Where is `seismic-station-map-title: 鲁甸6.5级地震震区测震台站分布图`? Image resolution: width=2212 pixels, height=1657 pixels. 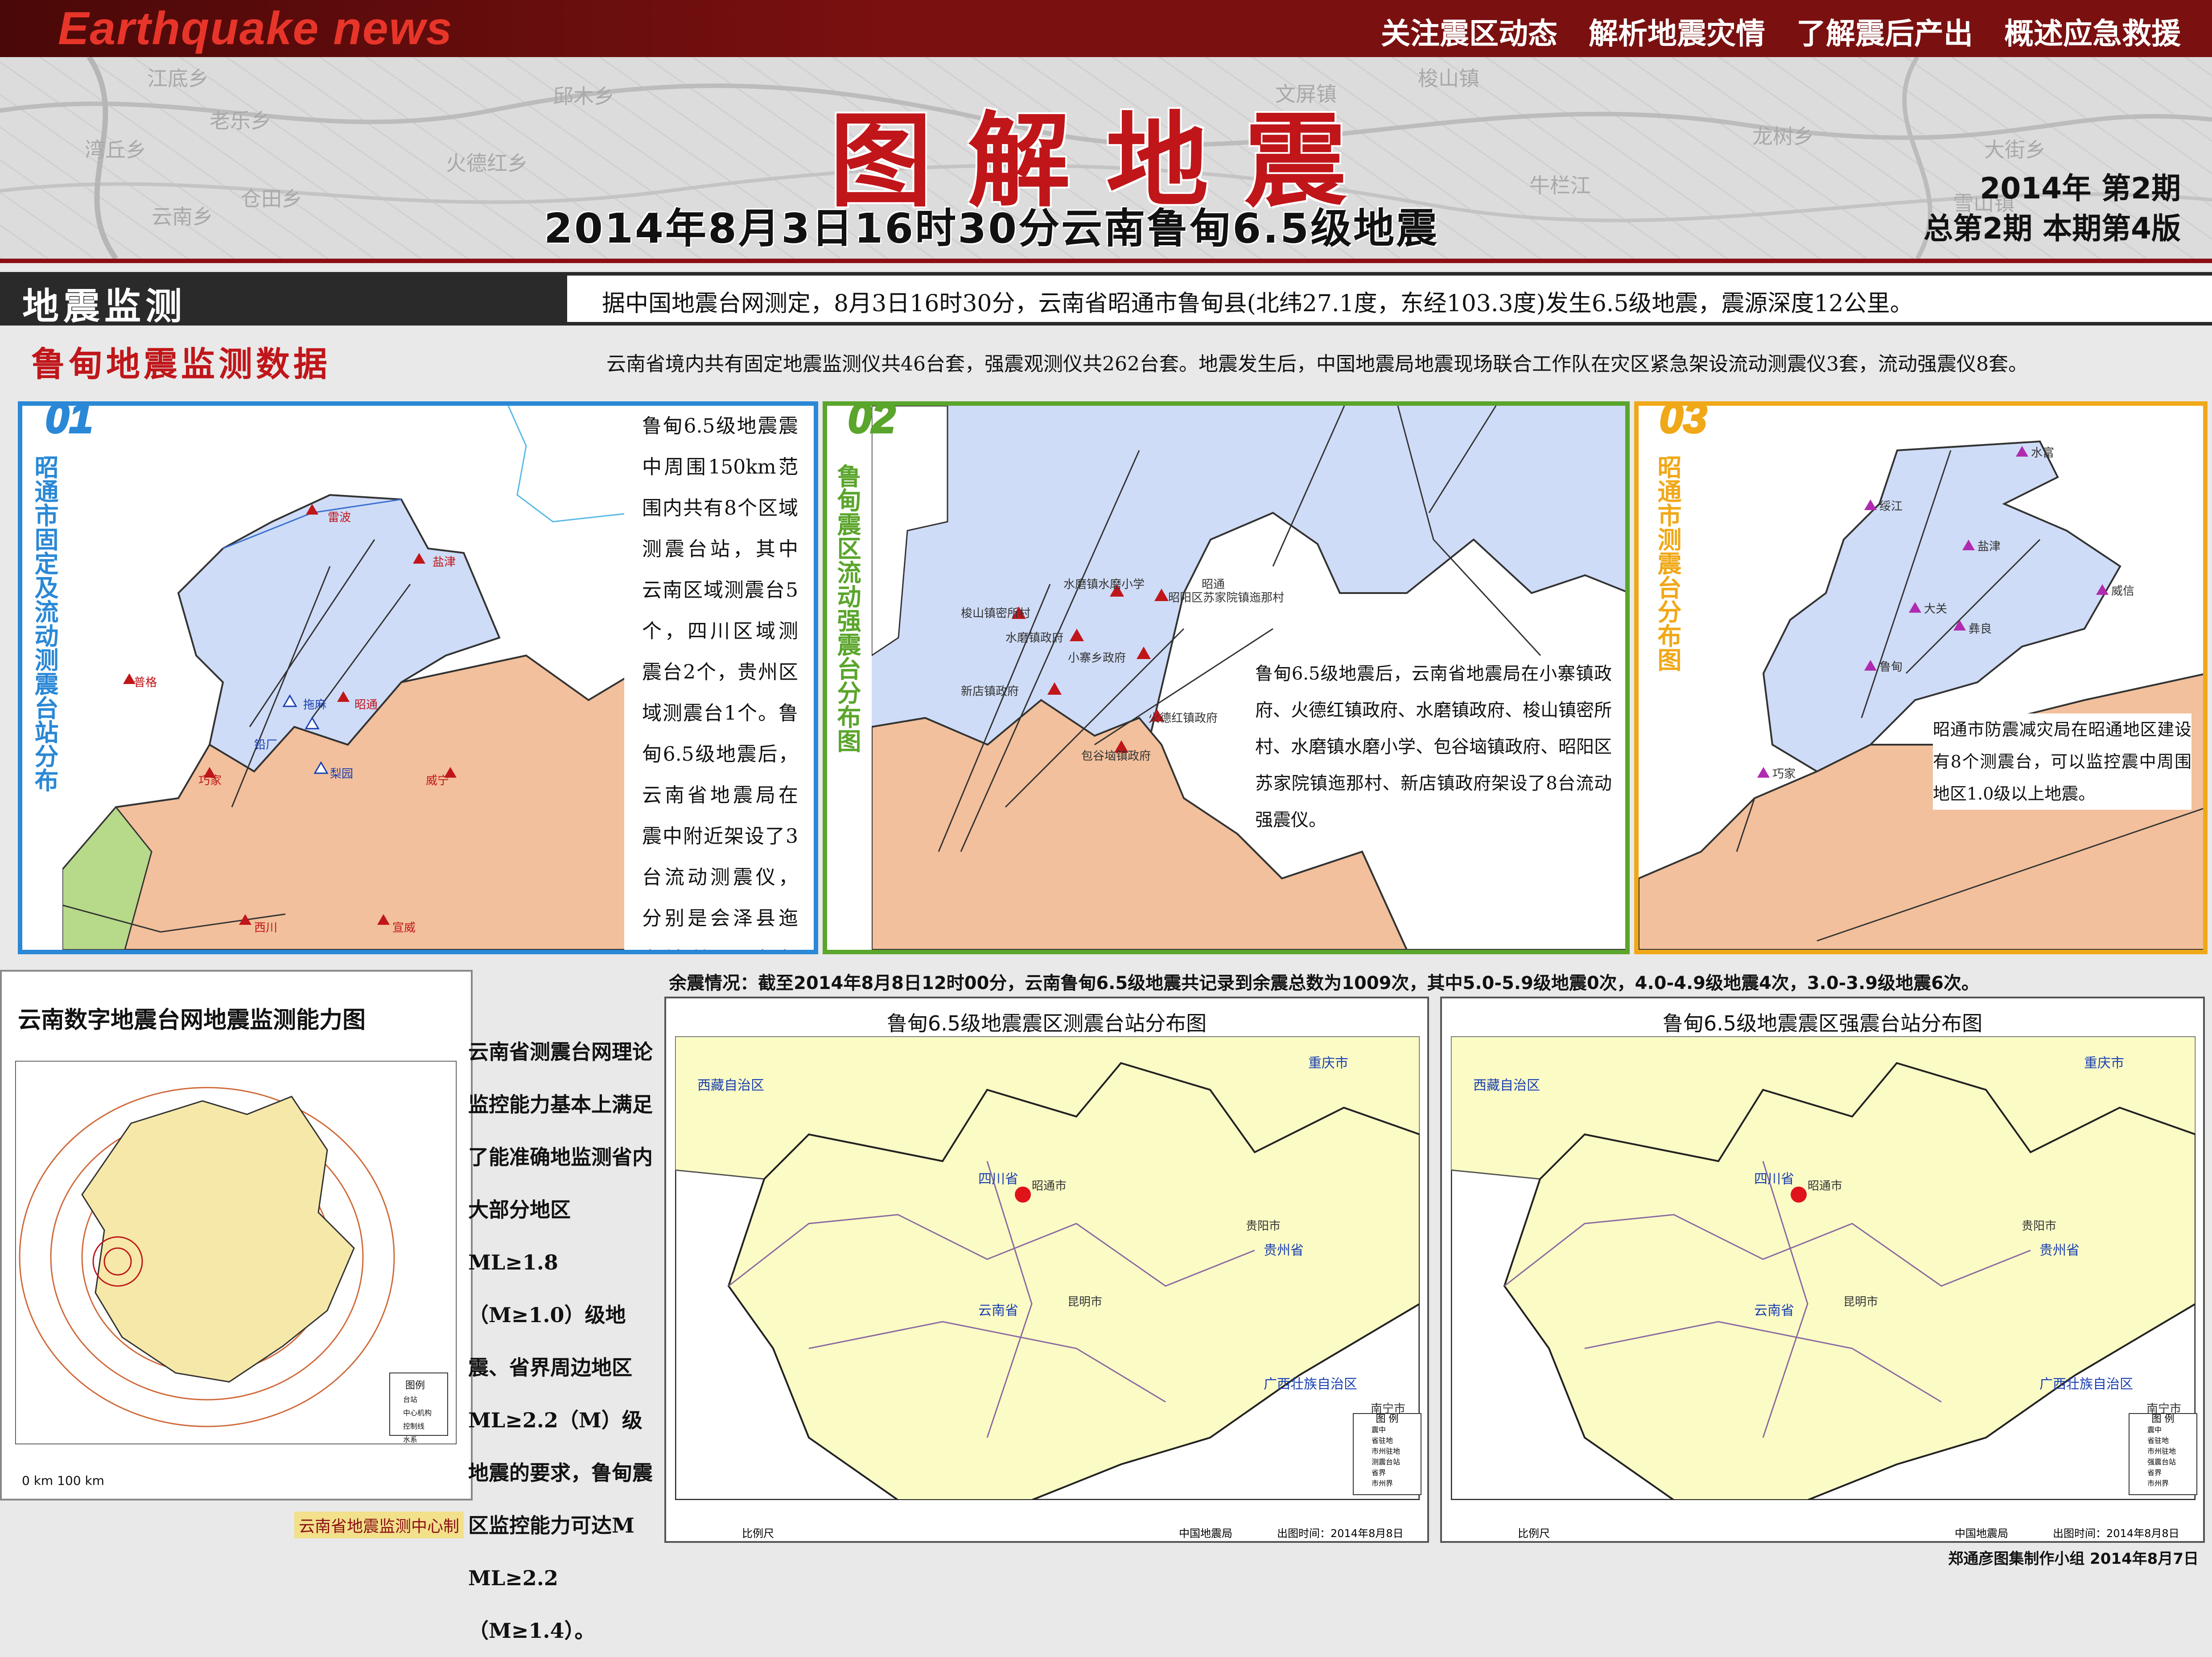 seismic-station-map-title: 鲁甸6.5级地震震区测震台站分布图 is located at coordinates (1046, 1023).